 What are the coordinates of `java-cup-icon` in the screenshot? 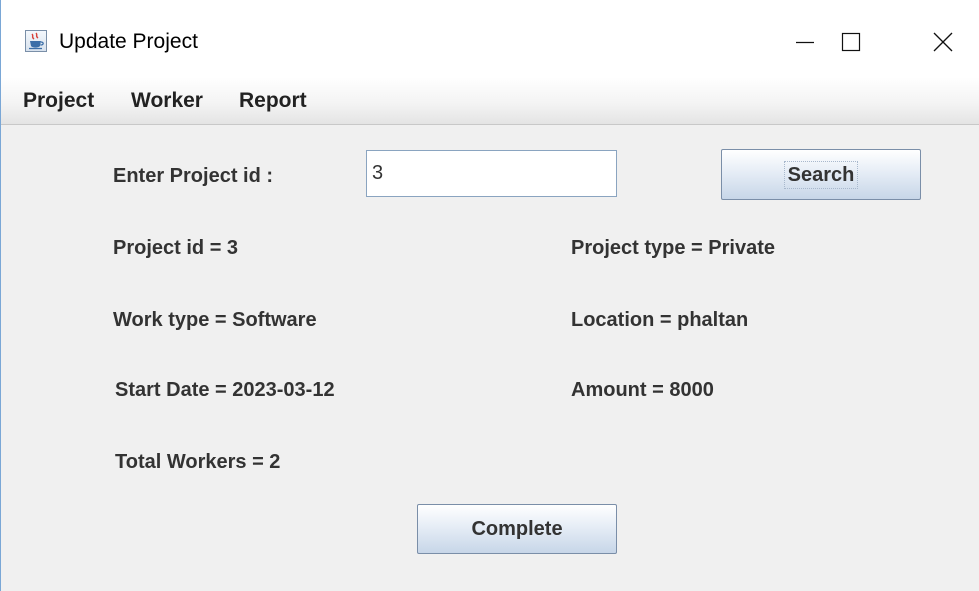 It's located at (36, 41).